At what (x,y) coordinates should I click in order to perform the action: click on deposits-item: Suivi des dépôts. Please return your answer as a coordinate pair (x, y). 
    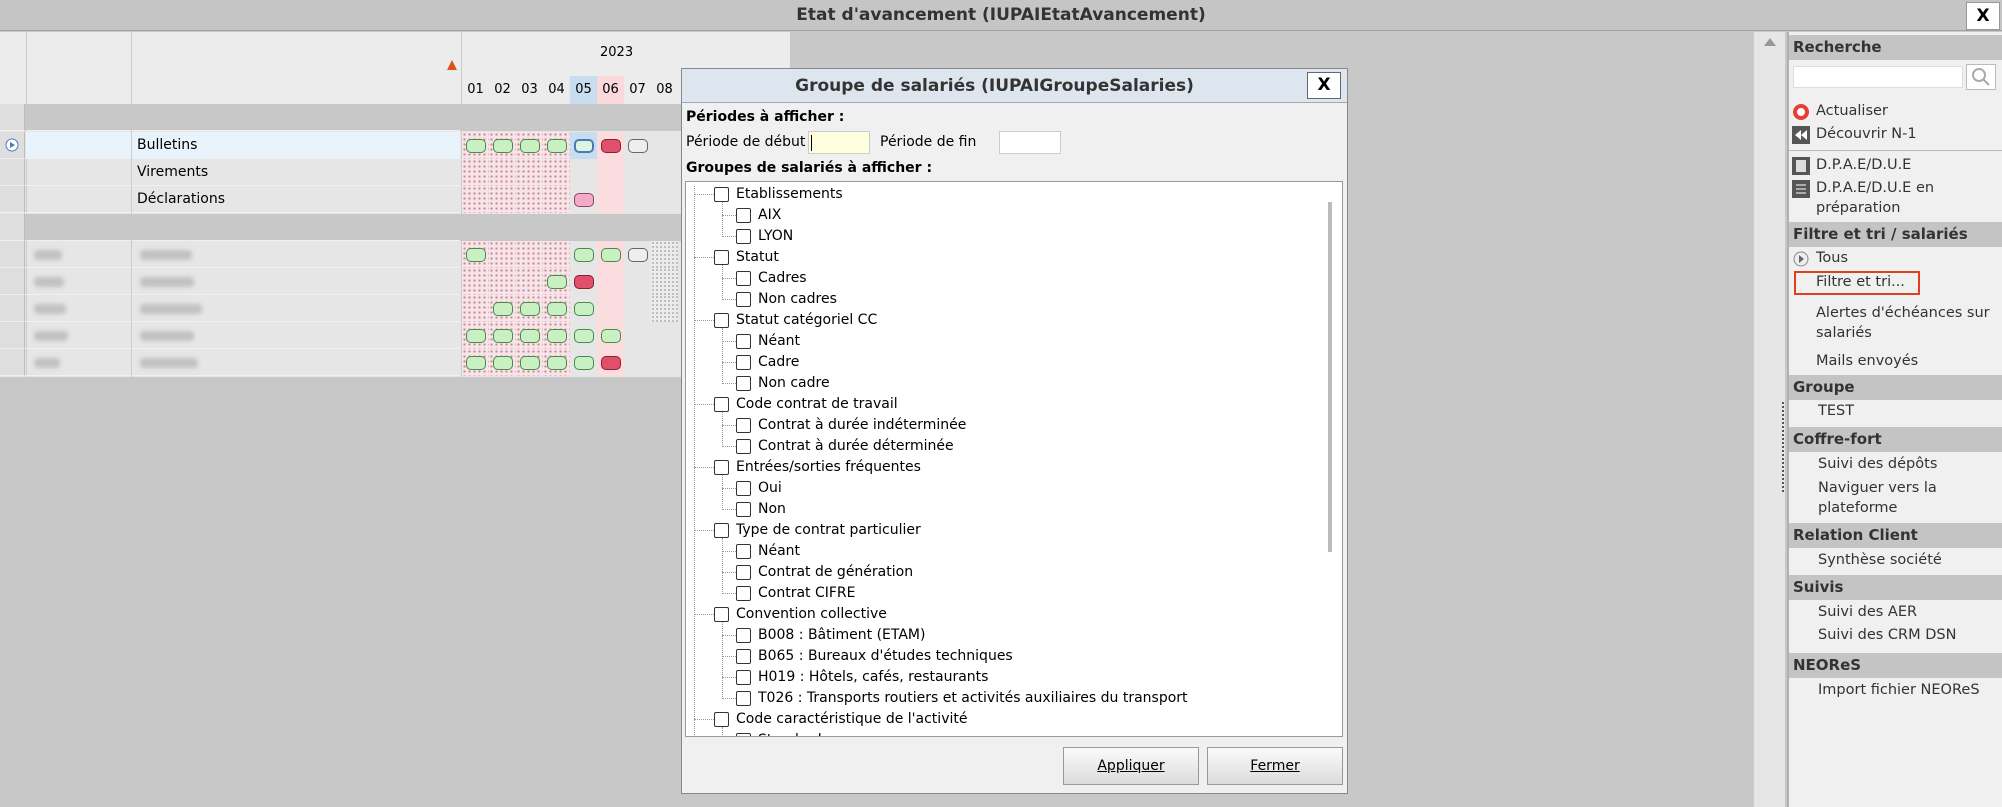
    Looking at the image, I should click on (1895, 465).